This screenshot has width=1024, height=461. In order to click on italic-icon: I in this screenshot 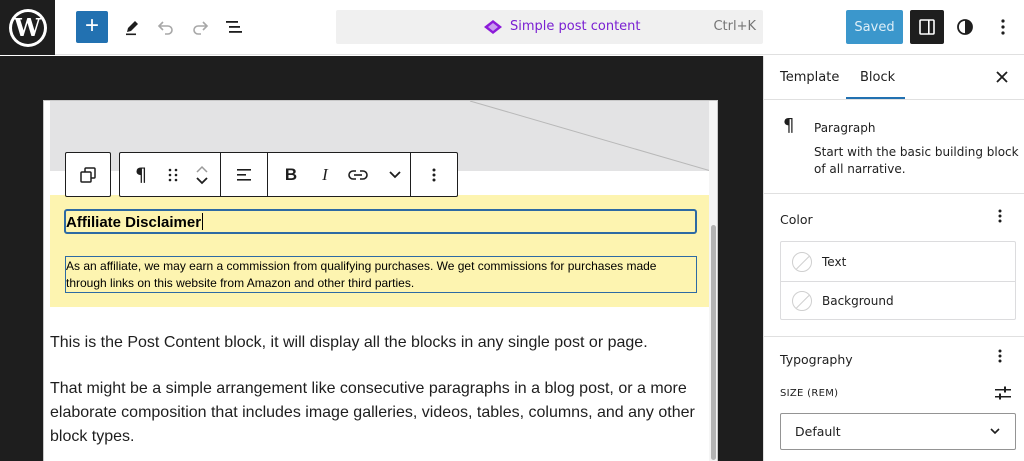, I will do `click(325, 174)`.